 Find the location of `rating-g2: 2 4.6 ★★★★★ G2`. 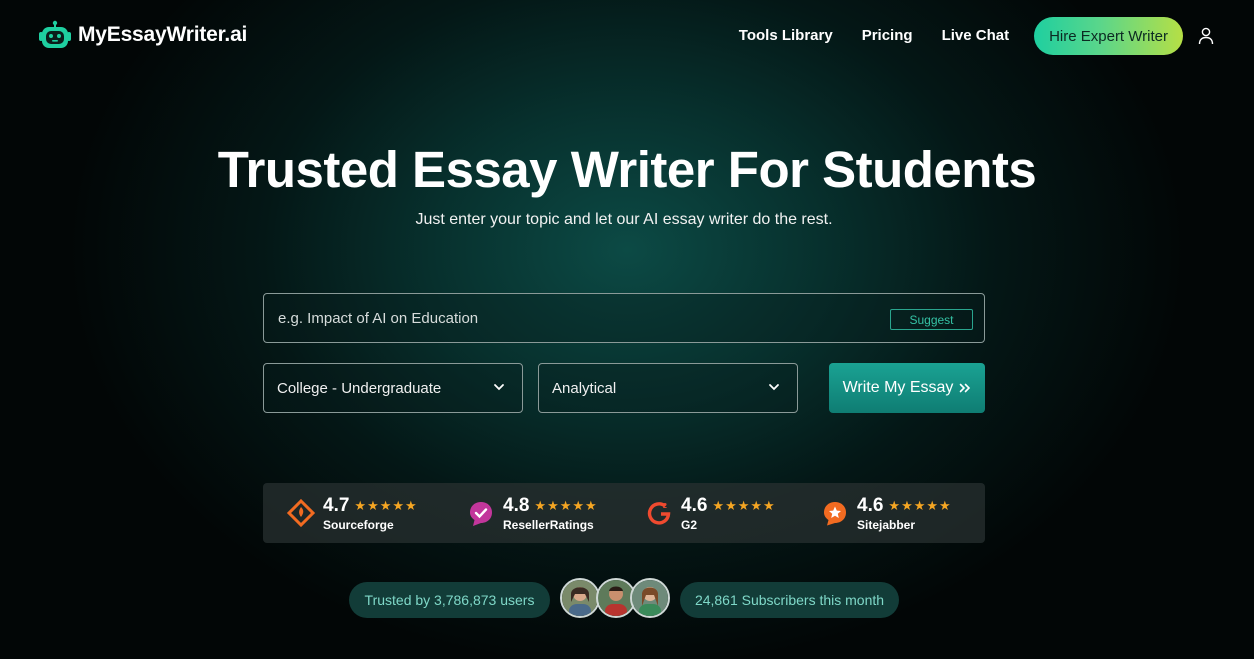

rating-g2: 2 4.6 ★★★★★ G2 is located at coordinates (710, 513).